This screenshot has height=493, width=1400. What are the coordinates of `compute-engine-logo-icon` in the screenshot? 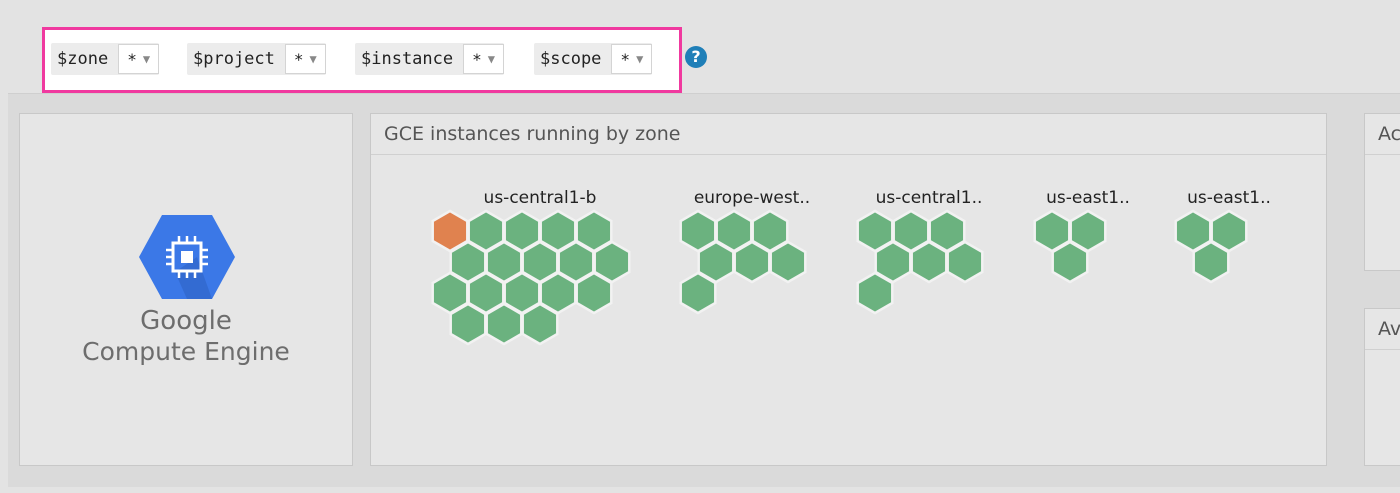 It's located at (187, 257).